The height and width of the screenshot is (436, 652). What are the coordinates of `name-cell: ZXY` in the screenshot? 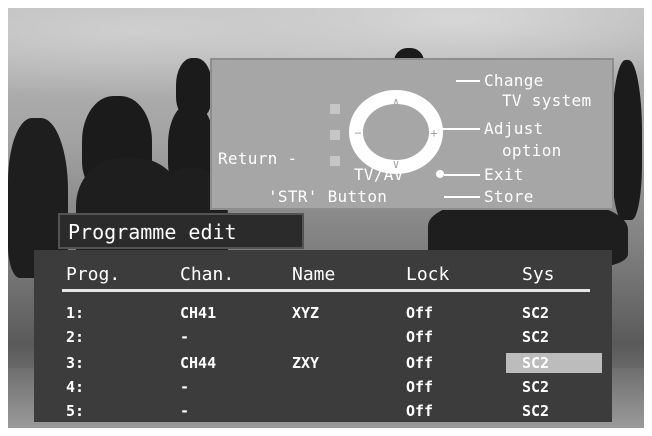 It's located at (306, 363).